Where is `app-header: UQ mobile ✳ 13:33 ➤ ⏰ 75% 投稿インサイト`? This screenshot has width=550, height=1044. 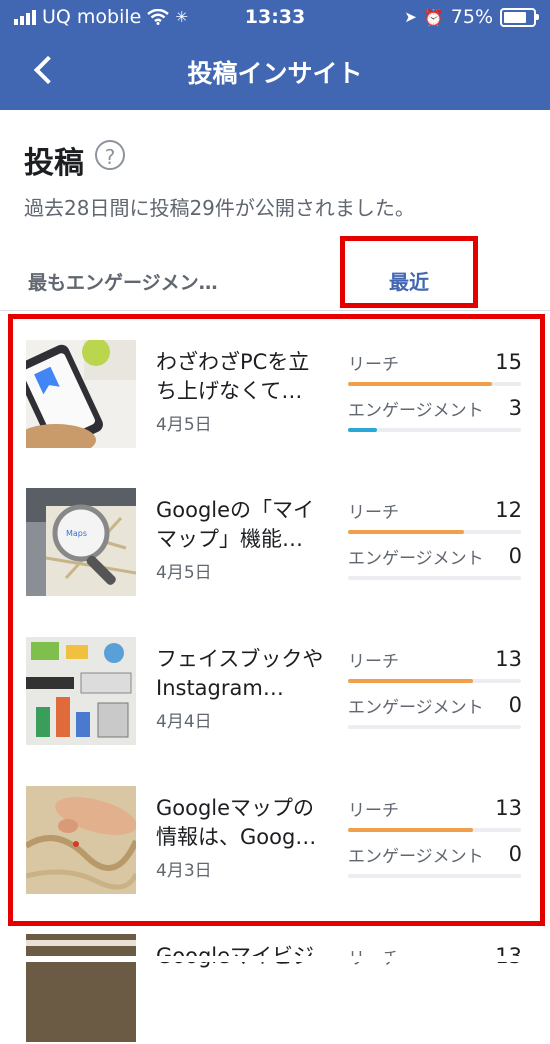
app-header: UQ mobile ✳ 13:33 ➤ ⏰ 75% 投稿インサイト is located at coordinates (275, 55).